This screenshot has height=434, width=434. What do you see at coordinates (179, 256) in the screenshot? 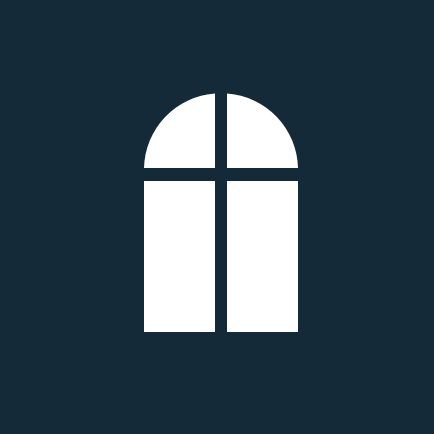
I see `window-pane-bottom-left` at bounding box center [179, 256].